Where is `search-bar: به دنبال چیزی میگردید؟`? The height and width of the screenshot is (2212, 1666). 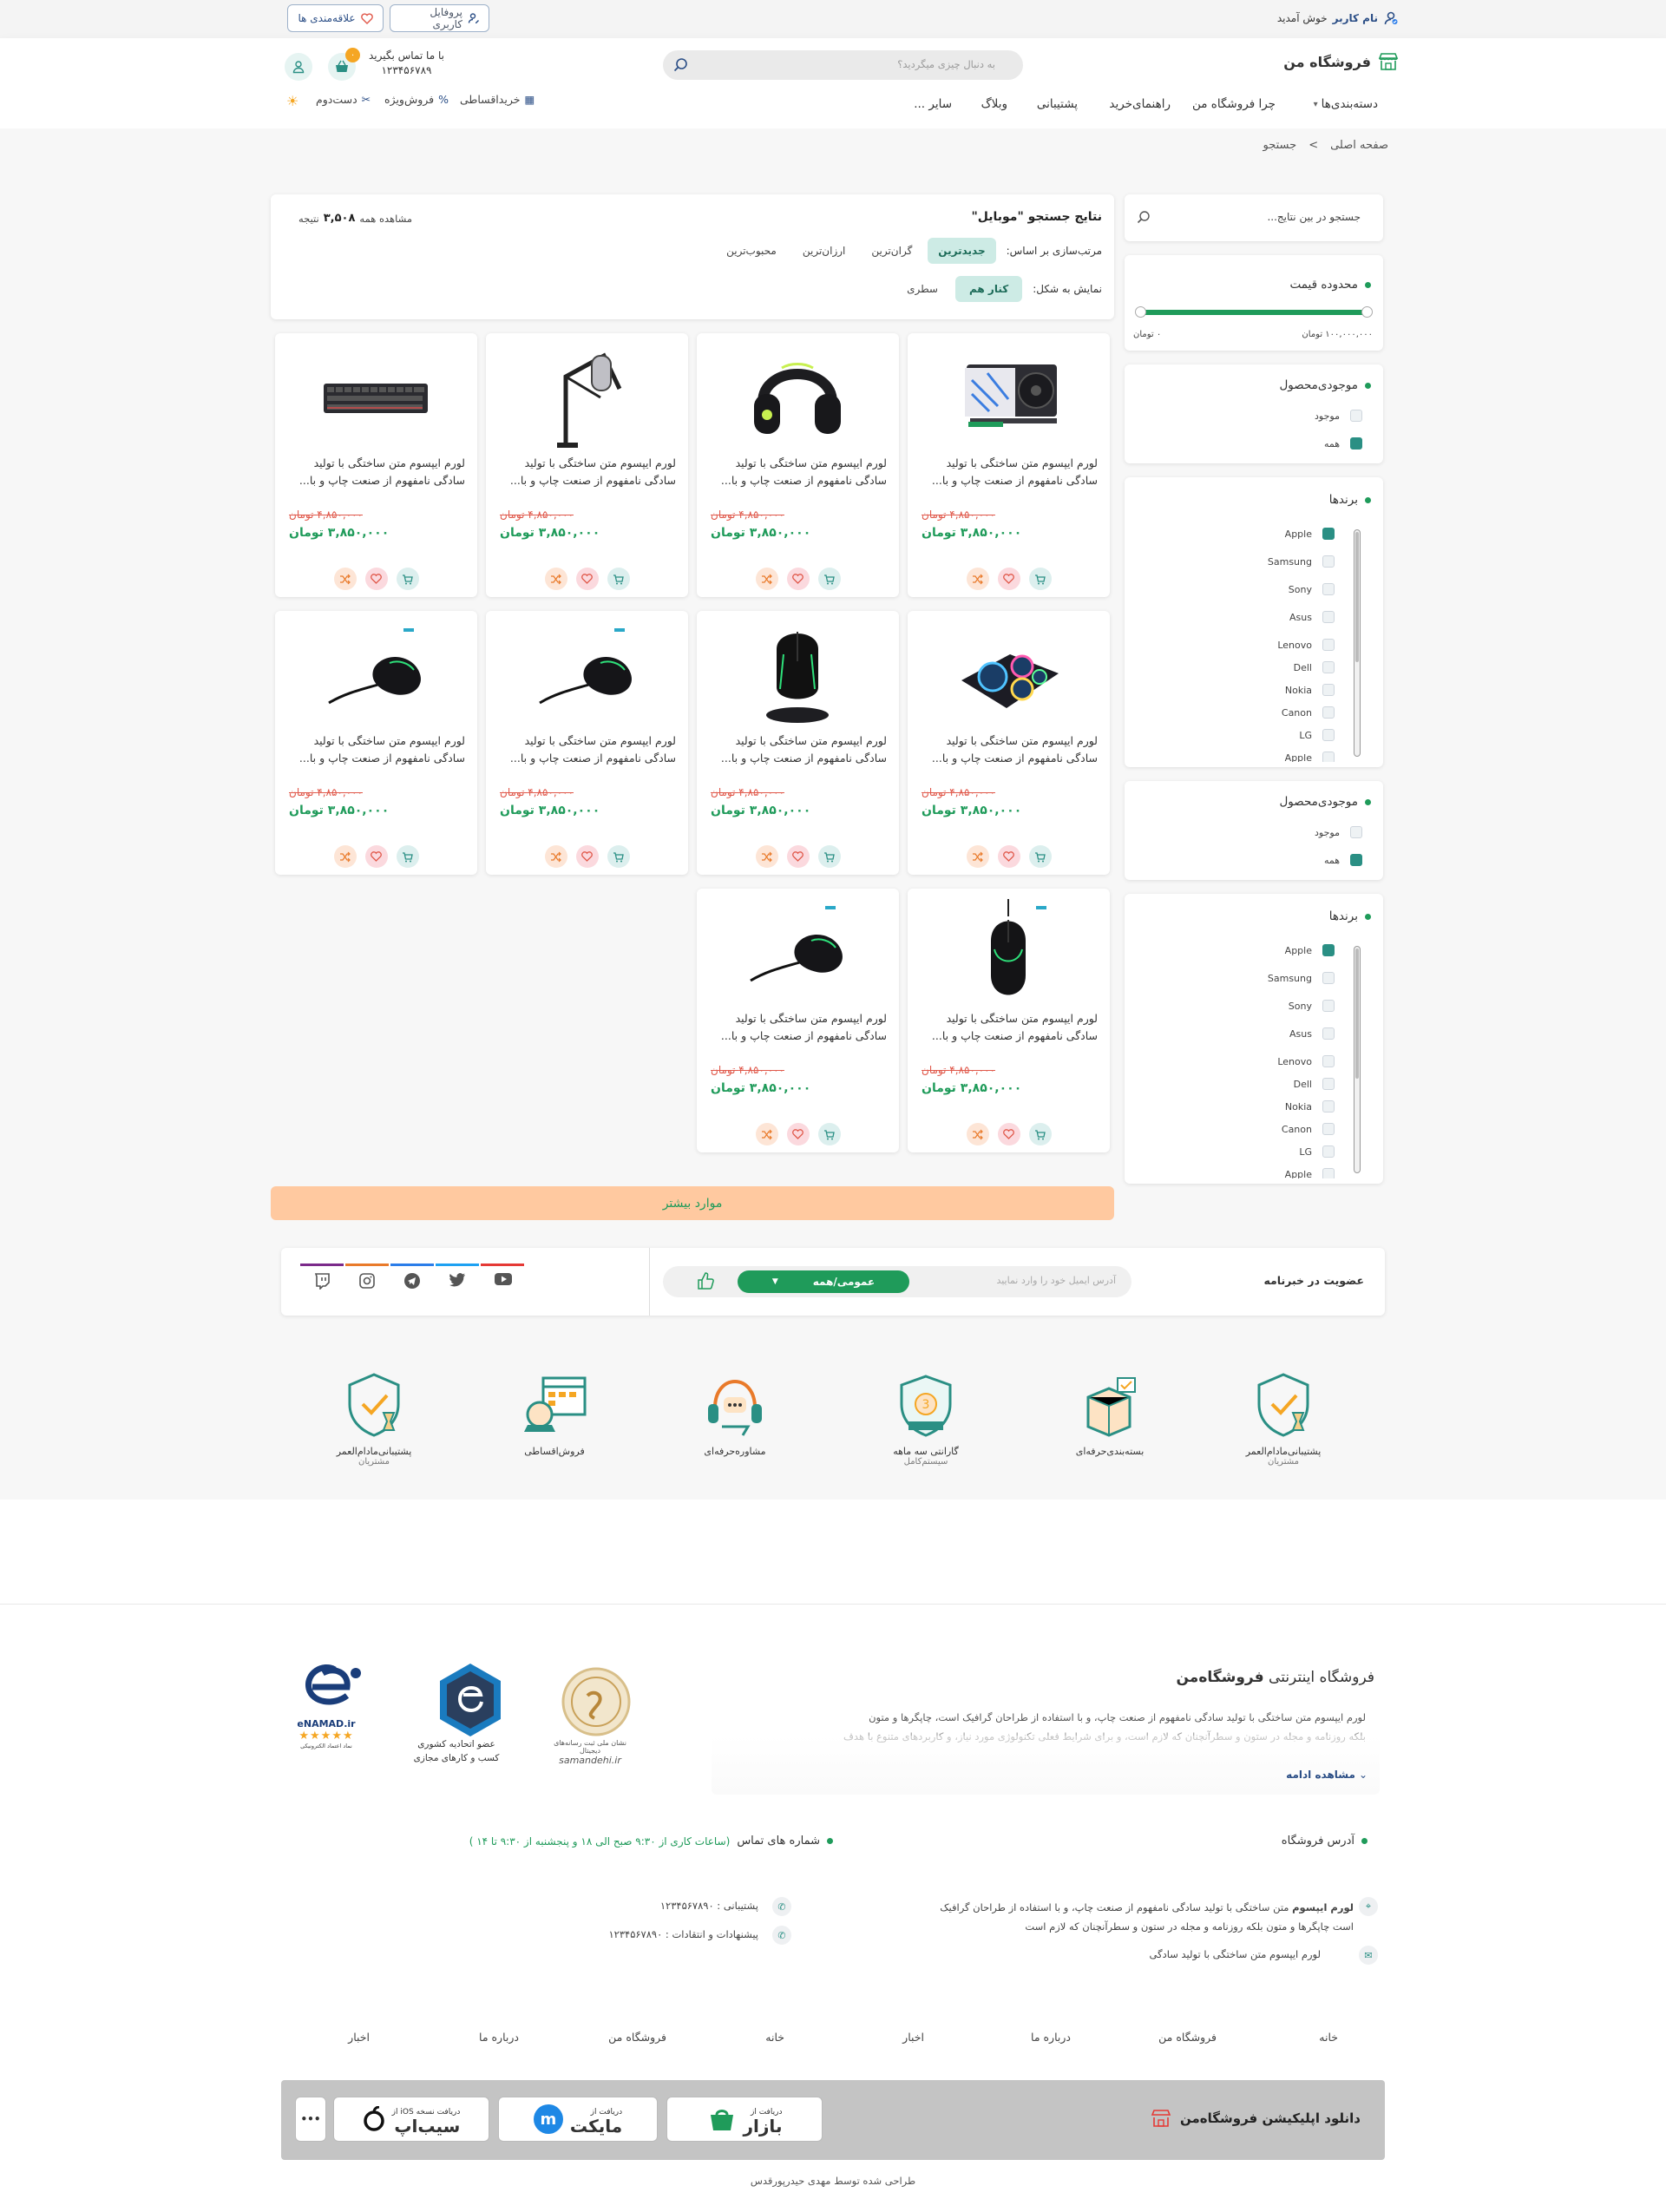 search-bar: به دنبال چیزی میگردید؟ is located at coordinates (843, 65).